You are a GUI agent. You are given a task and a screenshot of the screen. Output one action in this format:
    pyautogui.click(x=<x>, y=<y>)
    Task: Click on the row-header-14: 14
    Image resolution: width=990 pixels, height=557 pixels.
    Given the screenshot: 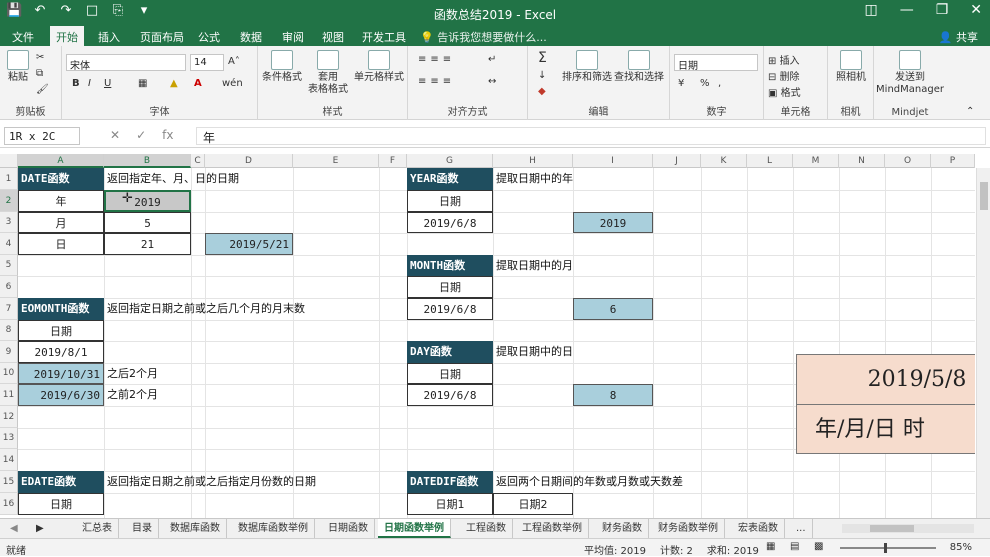 What is the action you would take?
    pyautogui.click(x=9, y=460)
    